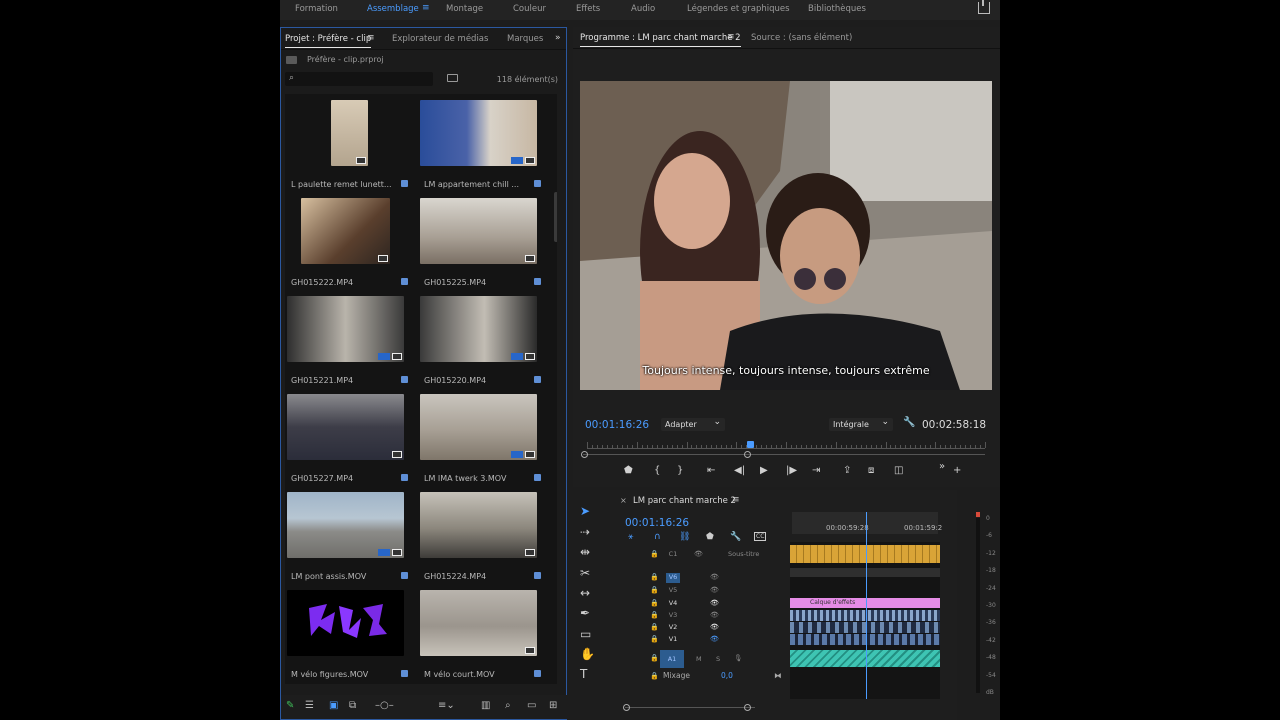 Image resolution: width=1280 pixels, height=720 pixels. I want to click on step-forward-icon: |▶, so click(791, 470).